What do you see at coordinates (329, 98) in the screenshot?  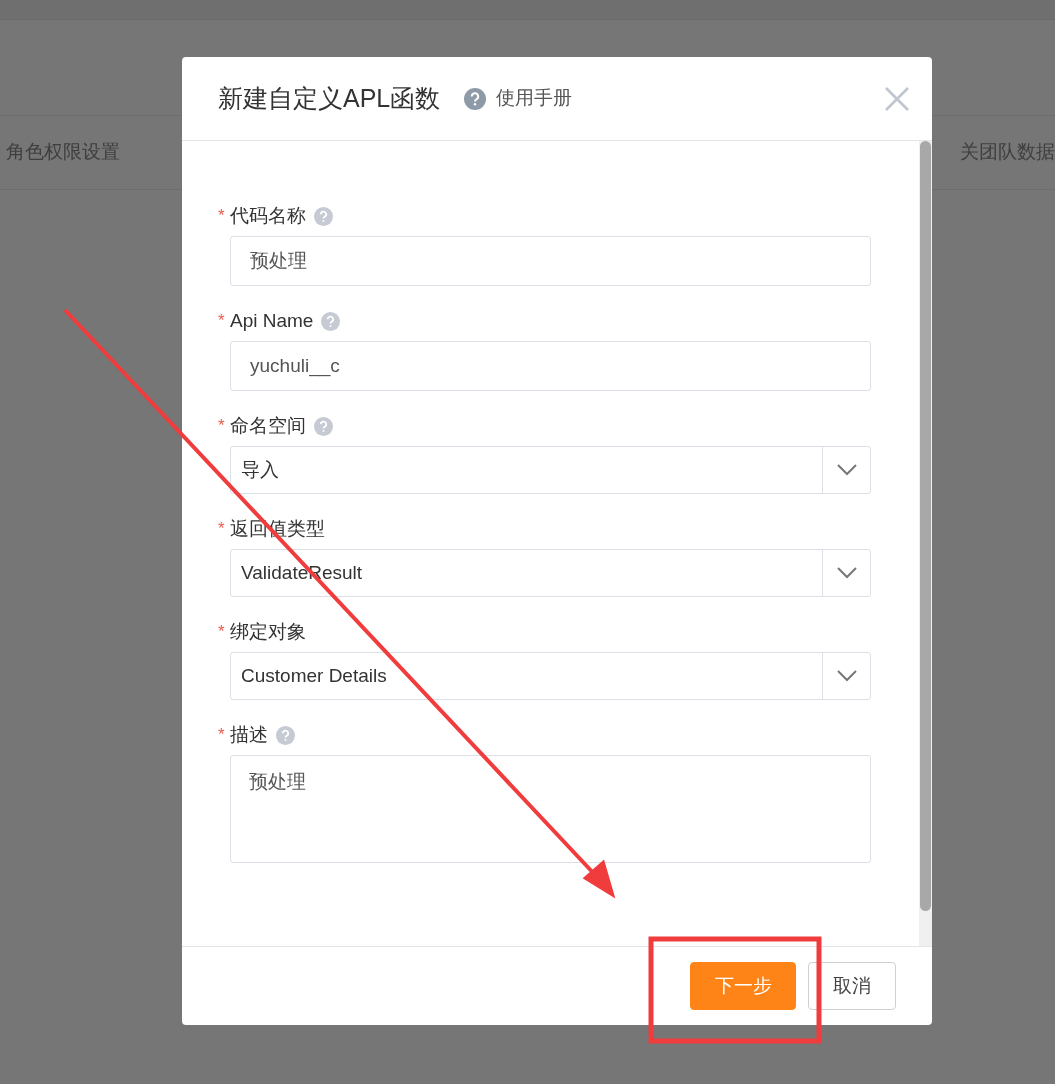 I see `dialog-title: 新建自定义APL函数` at bounding box center [329, 98].